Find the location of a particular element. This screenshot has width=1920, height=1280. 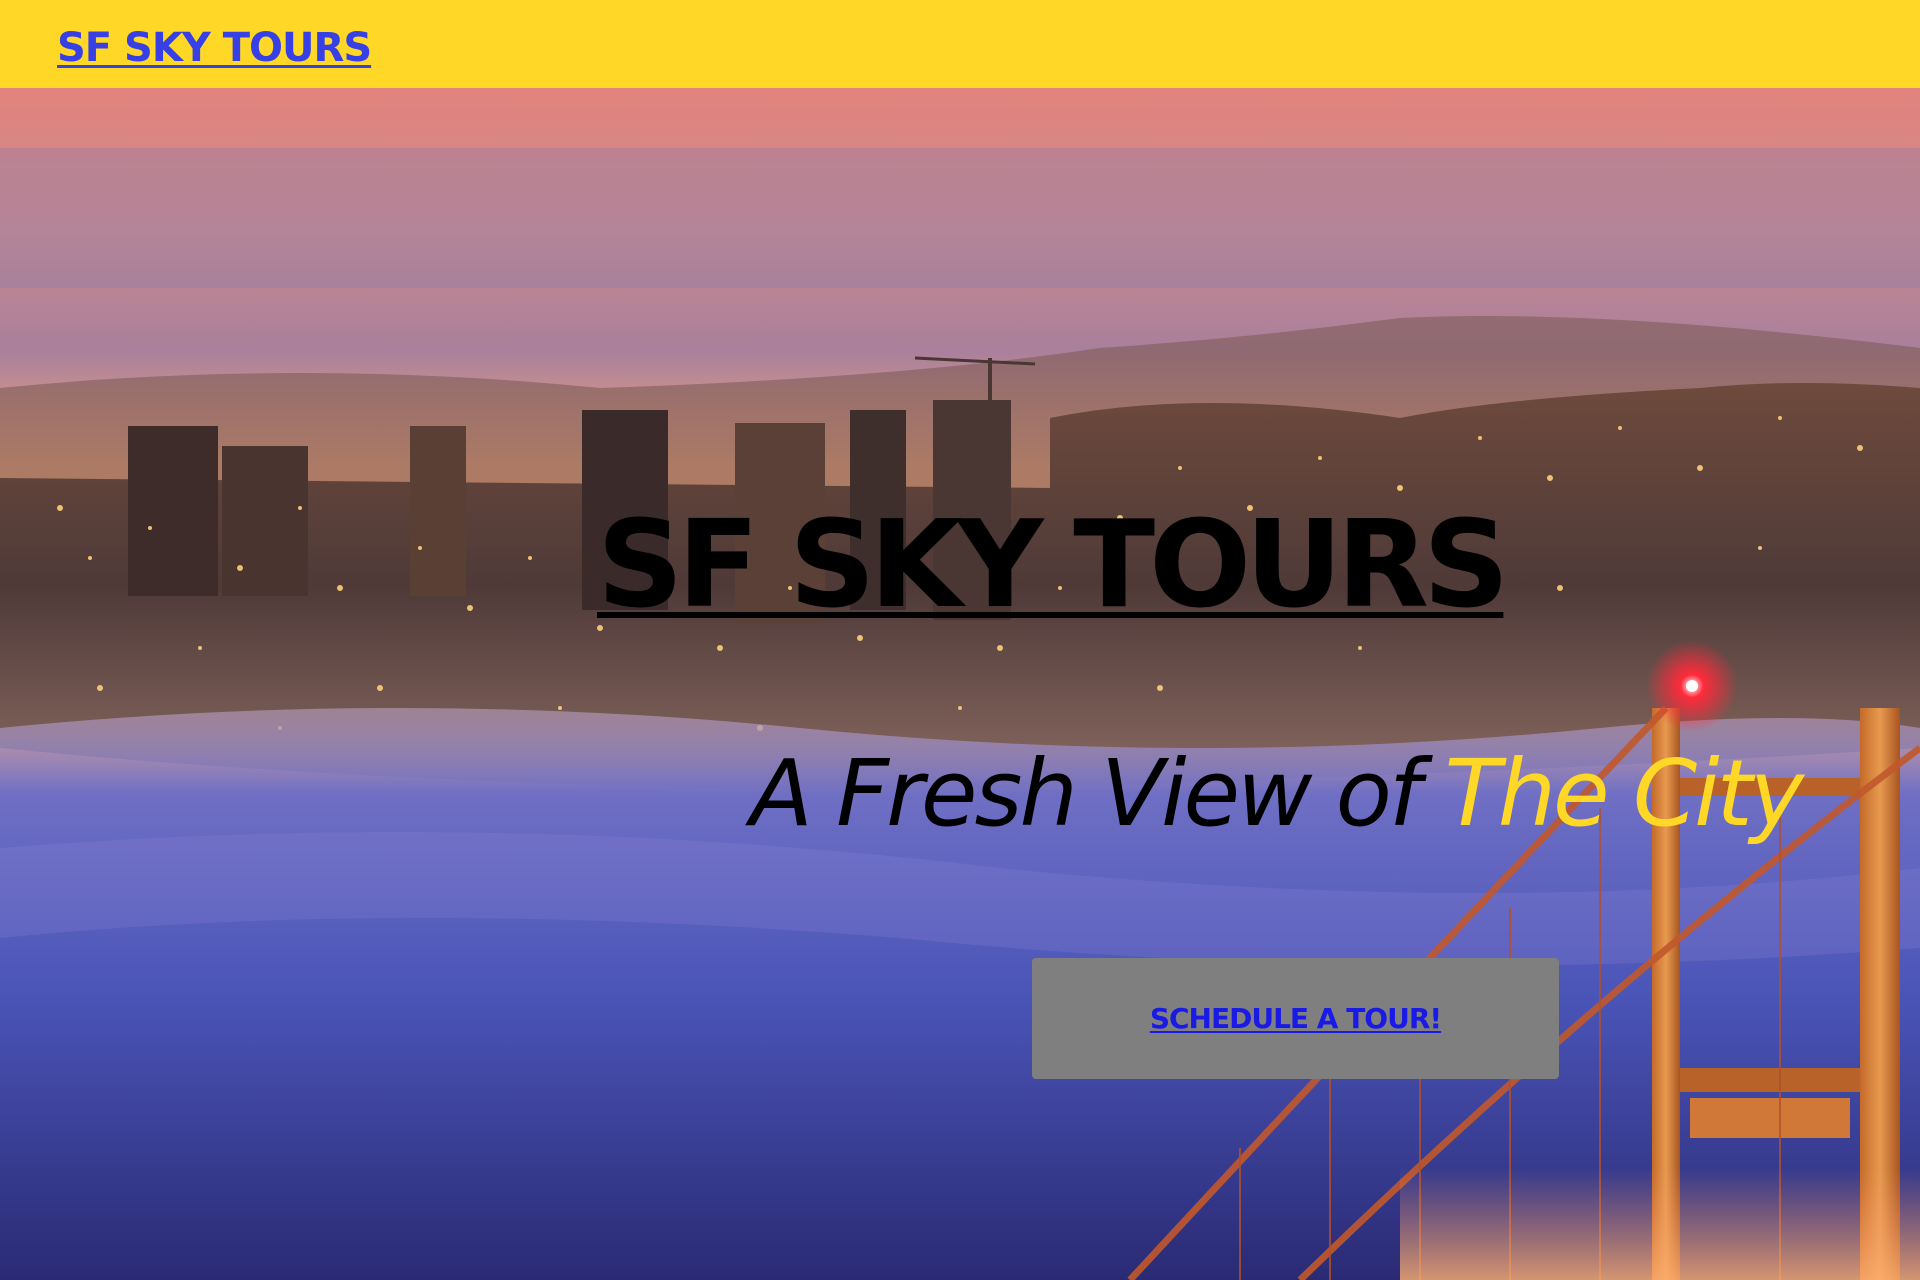

brand-home-link: SF SKY TOURS is located at coordinates (214, 48).